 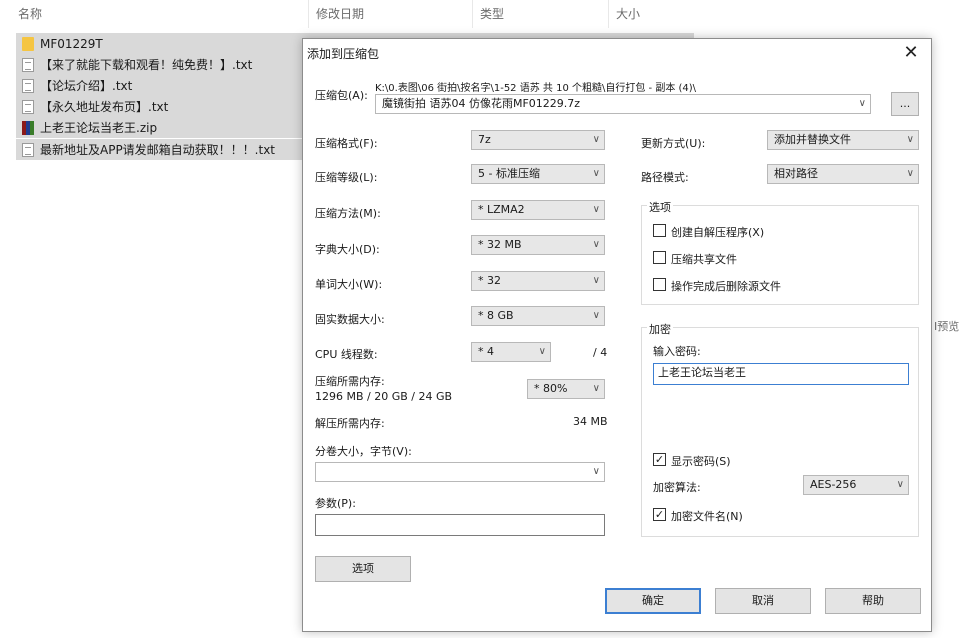 What do you see at coordinates (509, 173) in the screenshot?
I see `level-value: 5 - 标准压缩` at bounding box center [509, 173].